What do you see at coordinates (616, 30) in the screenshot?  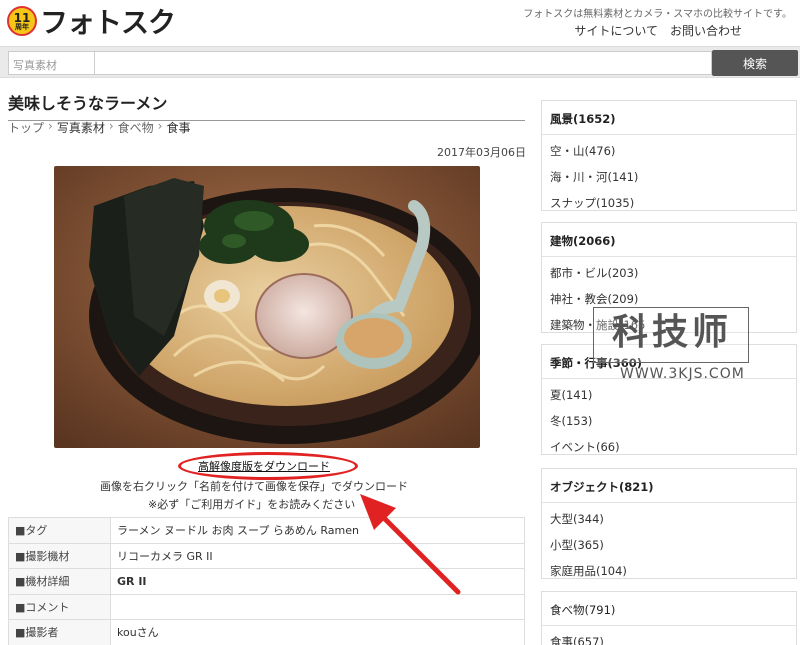 I see `nav-about: サイトについて` at bounding box center [616, 30].